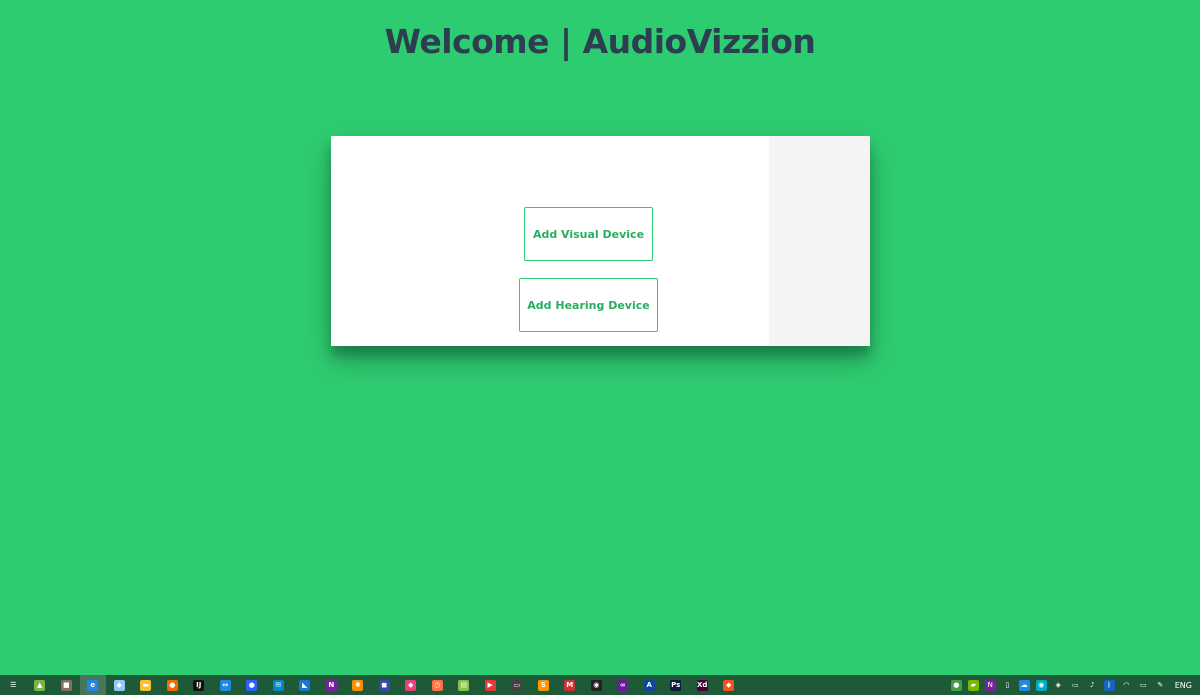  Describe the element at coordinates (588, 305) in the screenshot. I see `add-hearing-device-button: Add Hearing Device` at that location.